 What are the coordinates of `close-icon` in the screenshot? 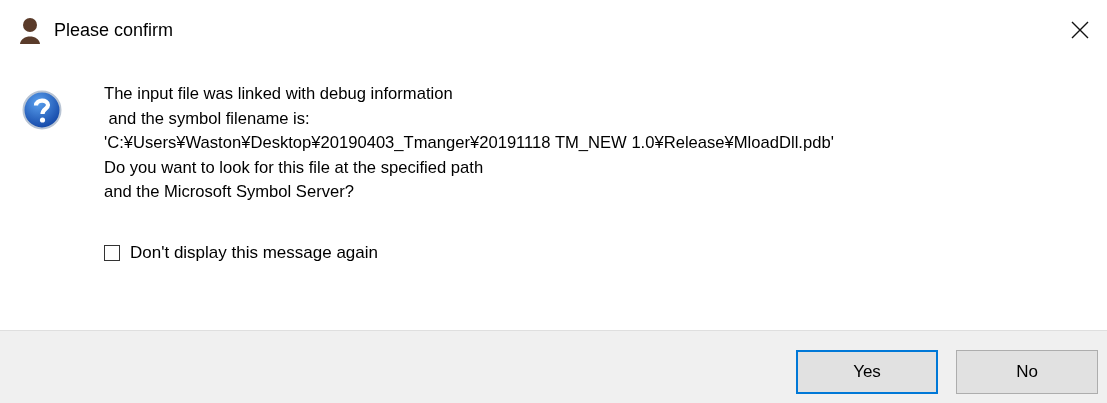 It's located at (1080, 30).